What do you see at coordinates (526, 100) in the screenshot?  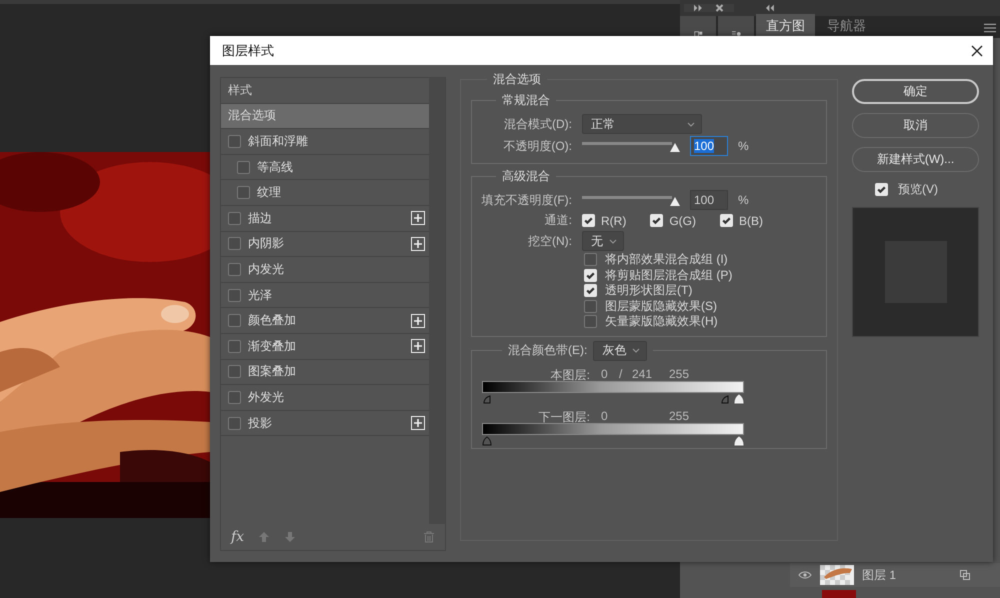 I see `section-title: 常规混合` at bounding box center [526, 100].